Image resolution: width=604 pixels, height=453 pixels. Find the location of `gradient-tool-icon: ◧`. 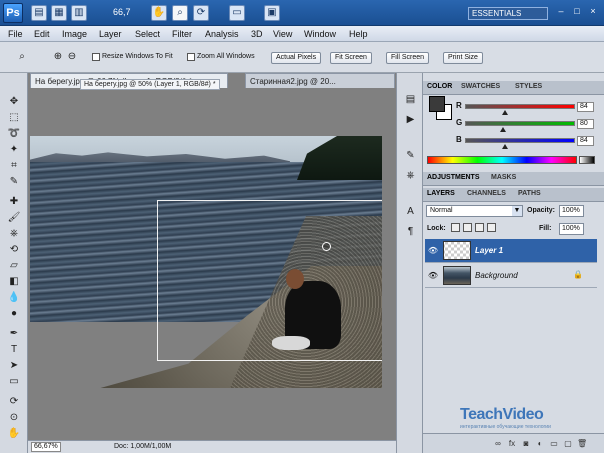

gradient-tool-icon: ◧ is located at coordinates (14, 282).